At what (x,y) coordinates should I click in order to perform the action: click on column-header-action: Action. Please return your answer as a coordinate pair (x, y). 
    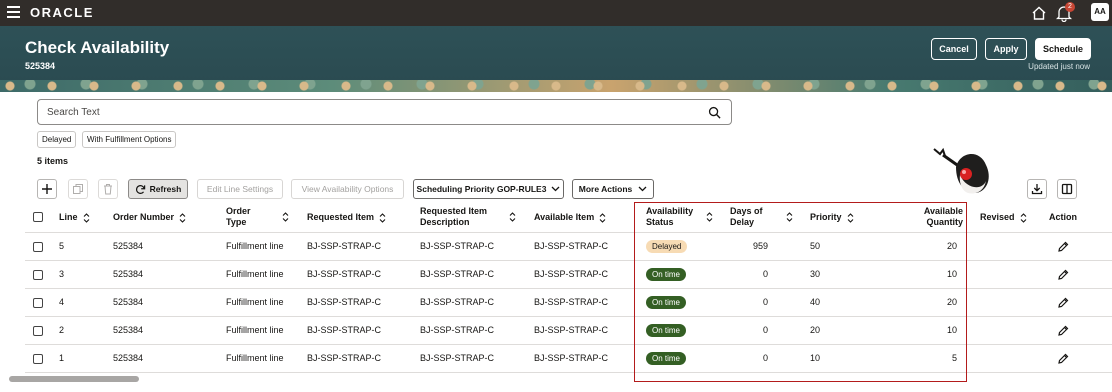
    Looking at the image, I should click on (1063, 217).